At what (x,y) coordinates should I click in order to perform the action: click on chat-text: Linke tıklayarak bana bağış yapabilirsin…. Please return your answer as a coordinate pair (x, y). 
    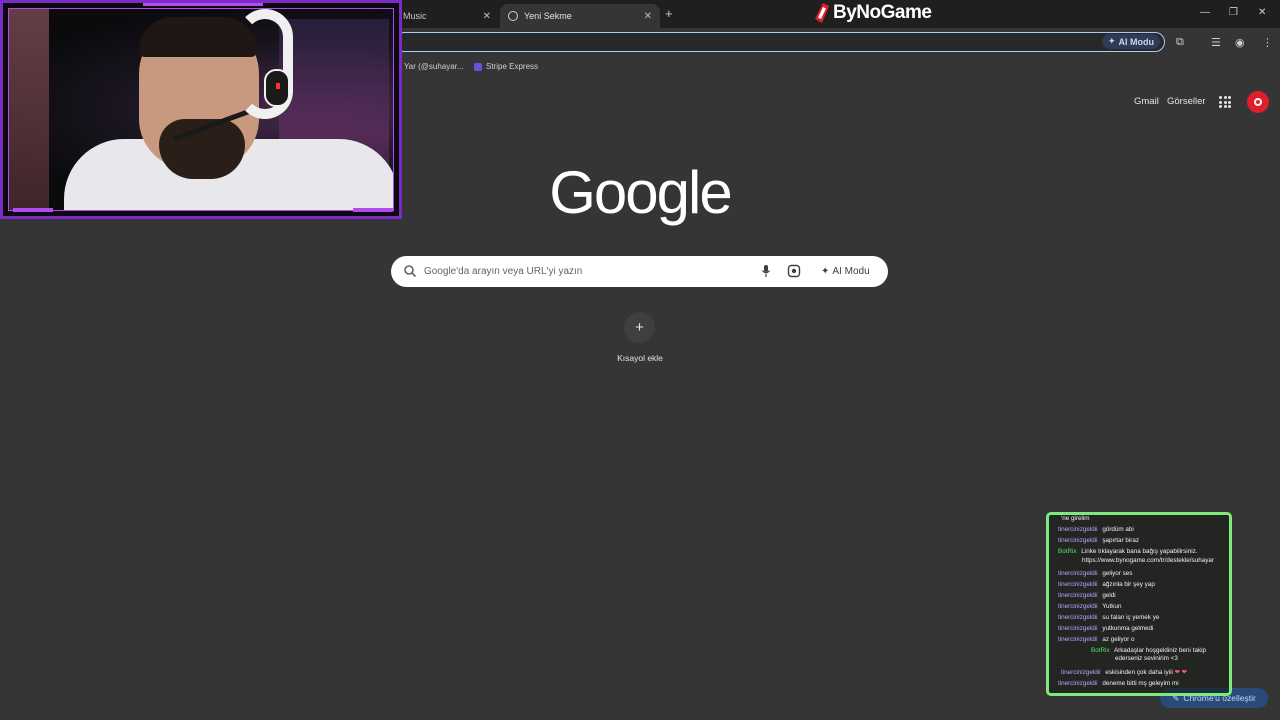
    Looking at the image, I should click on (1139, 551).